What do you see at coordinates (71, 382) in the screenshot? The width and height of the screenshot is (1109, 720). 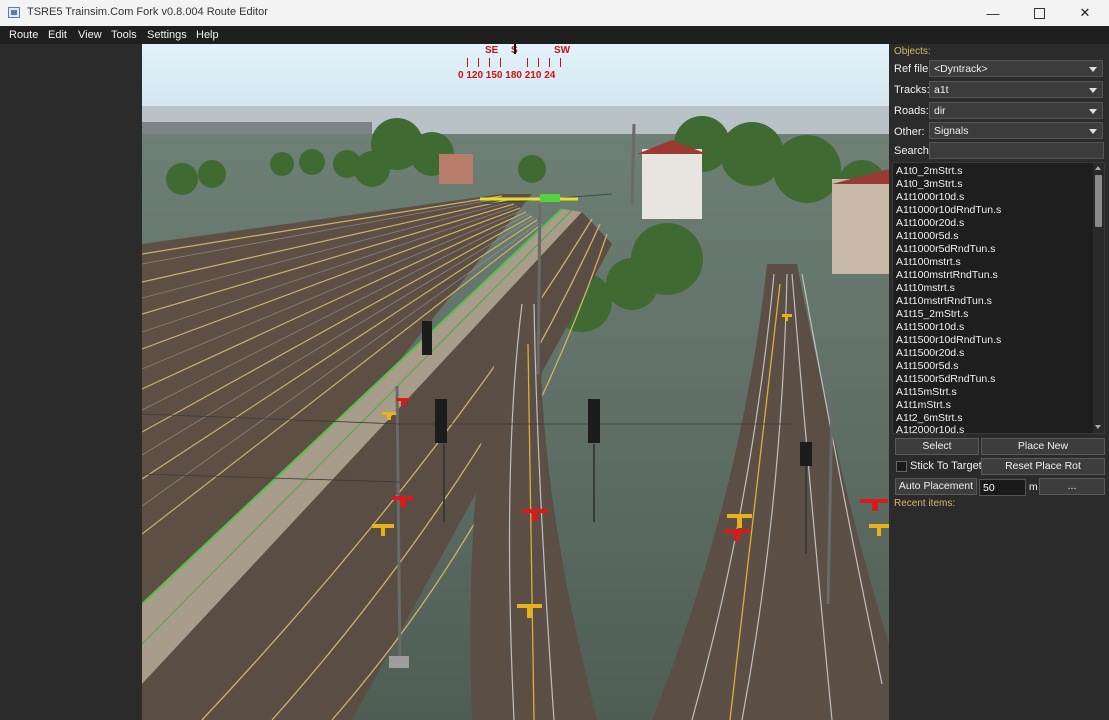 I see `left-tool-panel` at bounding box center [71, 382].